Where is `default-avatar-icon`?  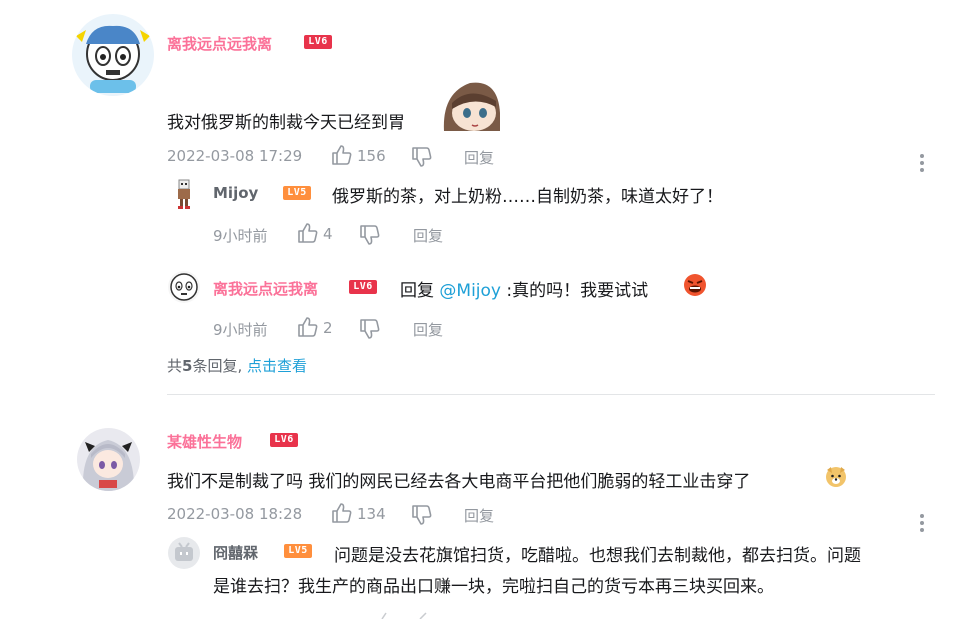 default-avatar-icon is located at coordinates (184, 551).